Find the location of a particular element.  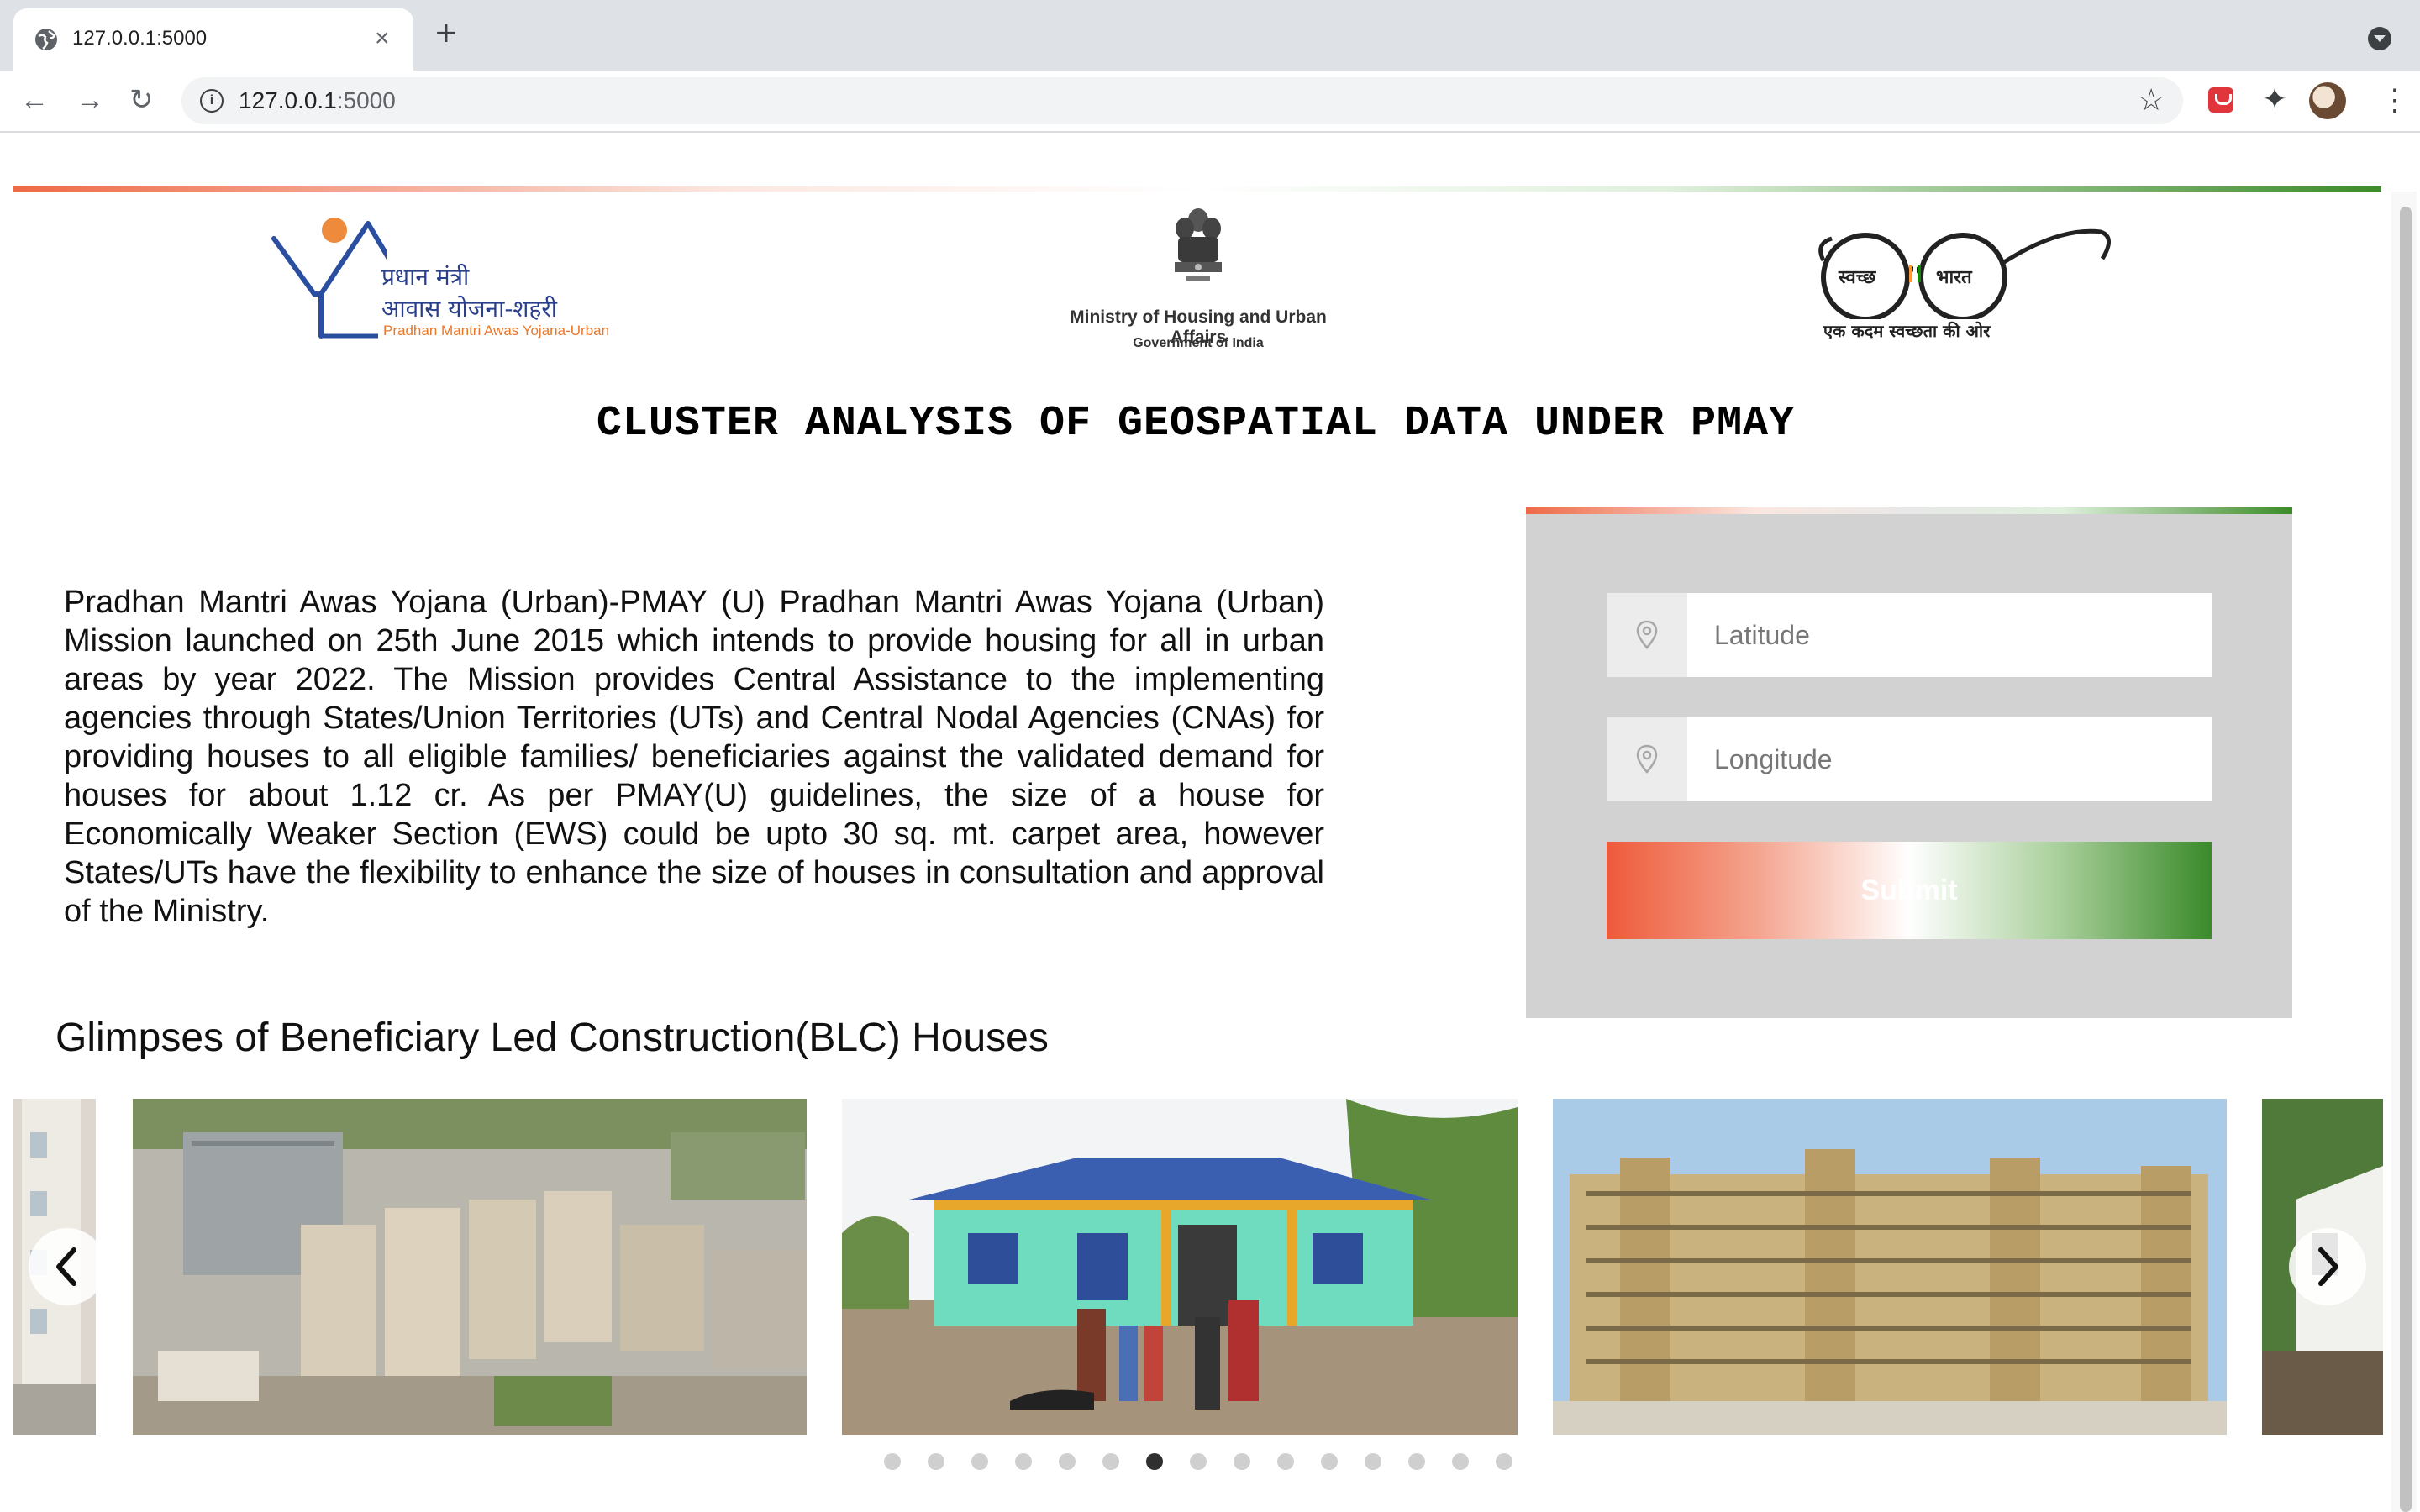

pmay-house-icon is located at coordinates (329, 278).